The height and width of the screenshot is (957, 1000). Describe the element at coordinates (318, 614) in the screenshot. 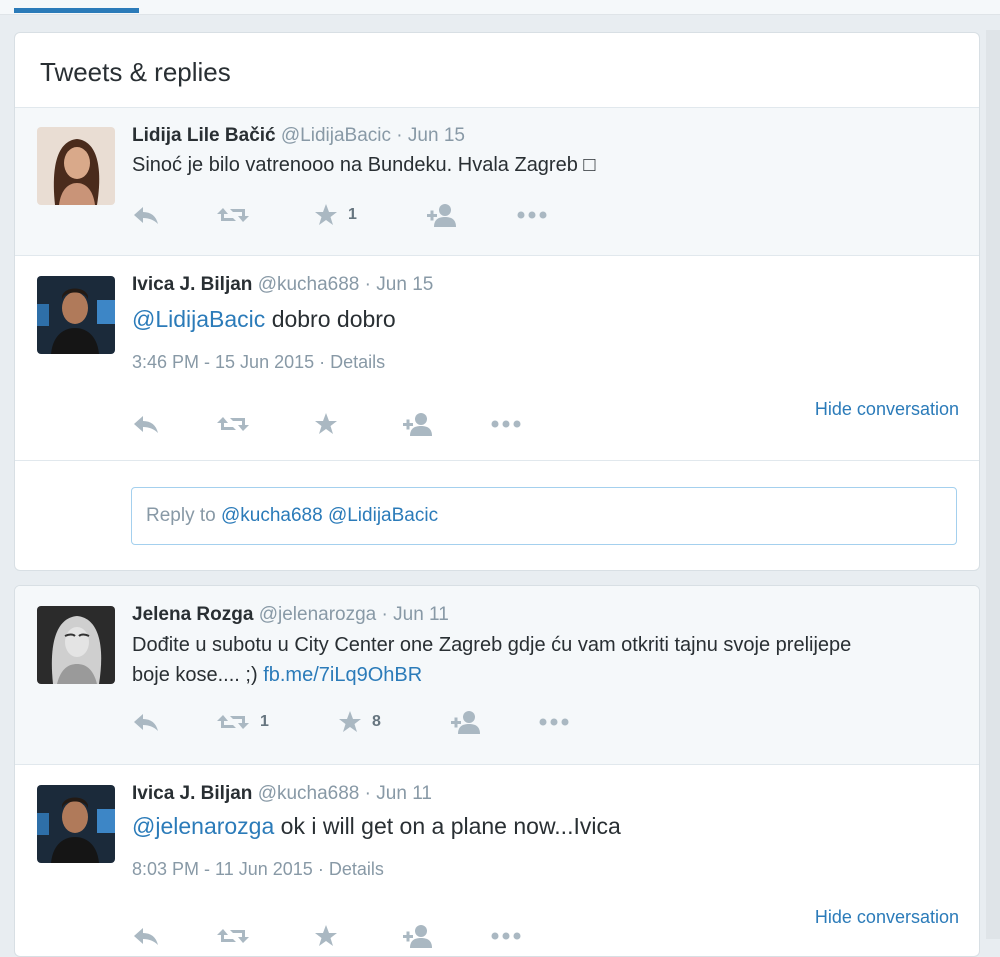

I see `author-handle: @jelenarozga` at that location.